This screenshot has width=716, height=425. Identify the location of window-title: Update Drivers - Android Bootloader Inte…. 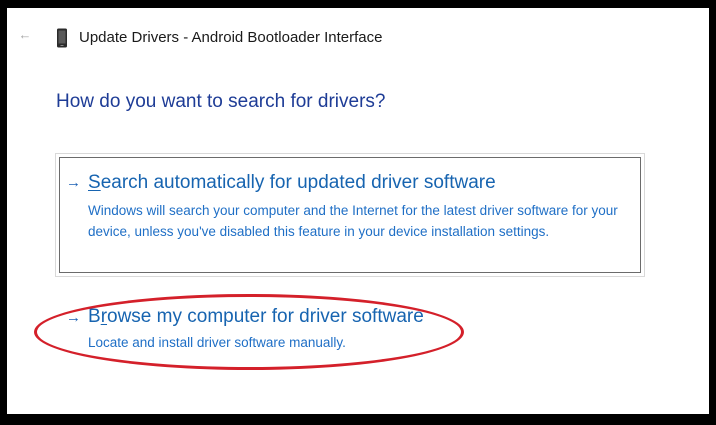
(231, 37).